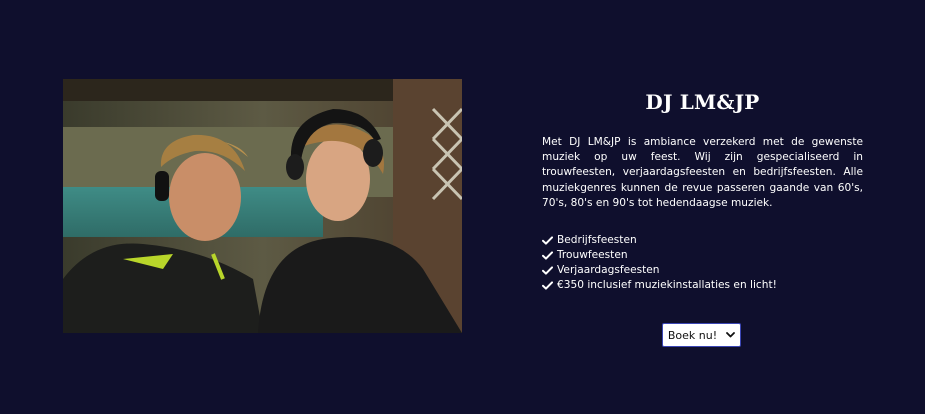 This screenshot has height=414, width=925. I want to click on feature-label: Verjaardagsfeesten, so click(608, 270).